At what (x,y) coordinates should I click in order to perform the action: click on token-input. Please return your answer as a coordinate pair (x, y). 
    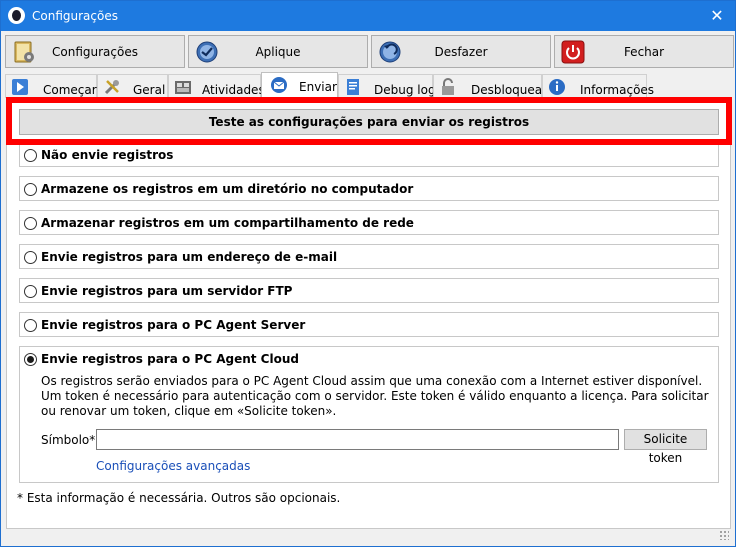
    Looking at the image, I should click on (357, 439).